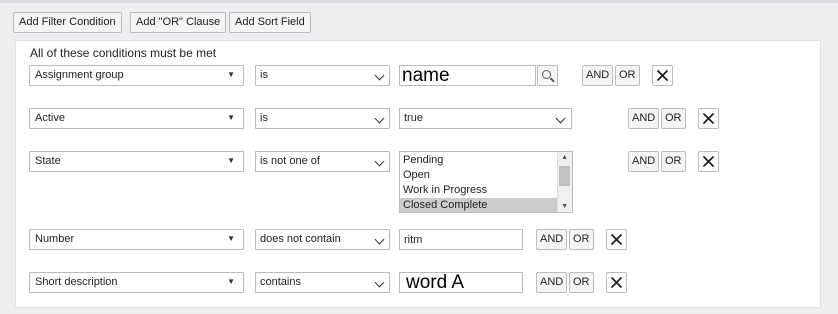 This screenshot has width=838, height=314. Describe the element at coordinates (67, 22) in the screenshot. I see `add-filter-condition-button: Add Filter Condition` at that location.